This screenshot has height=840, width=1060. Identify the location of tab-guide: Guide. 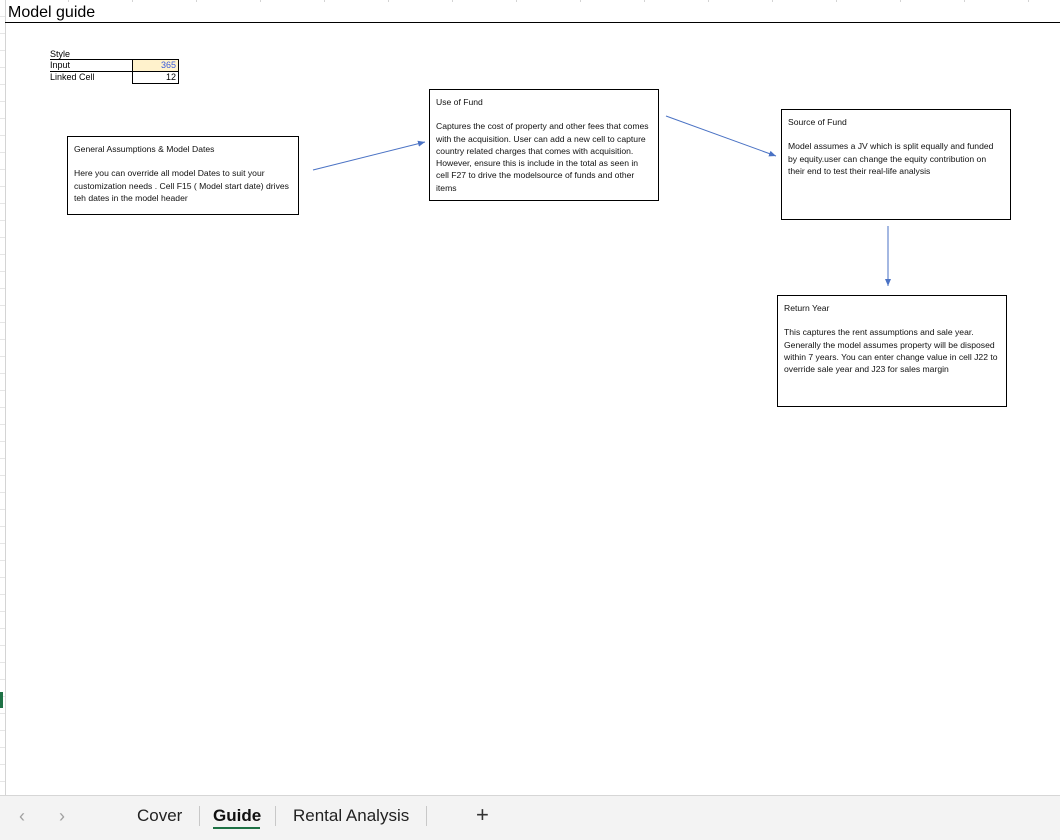
(237, 816).